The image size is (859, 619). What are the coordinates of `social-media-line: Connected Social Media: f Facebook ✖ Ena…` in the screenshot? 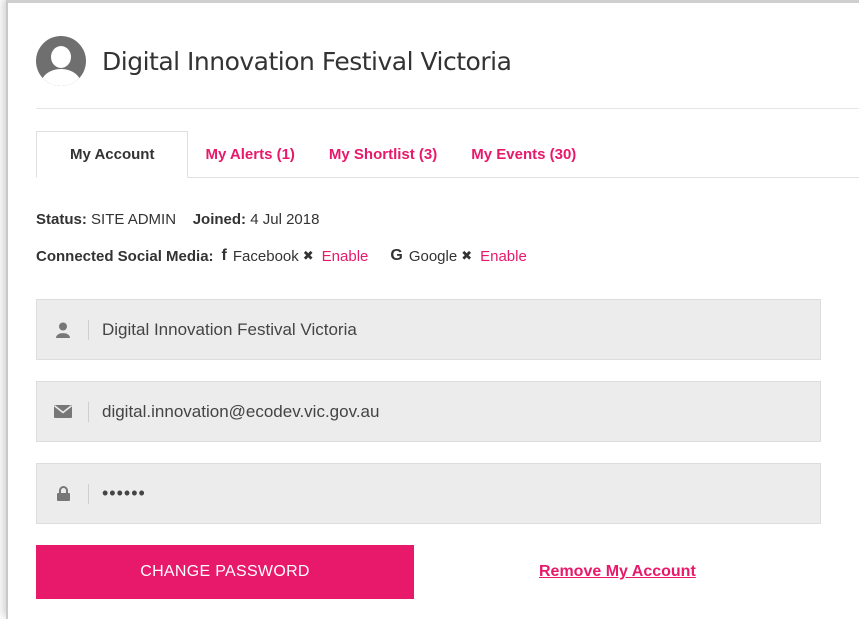 It's located at (292, 256).